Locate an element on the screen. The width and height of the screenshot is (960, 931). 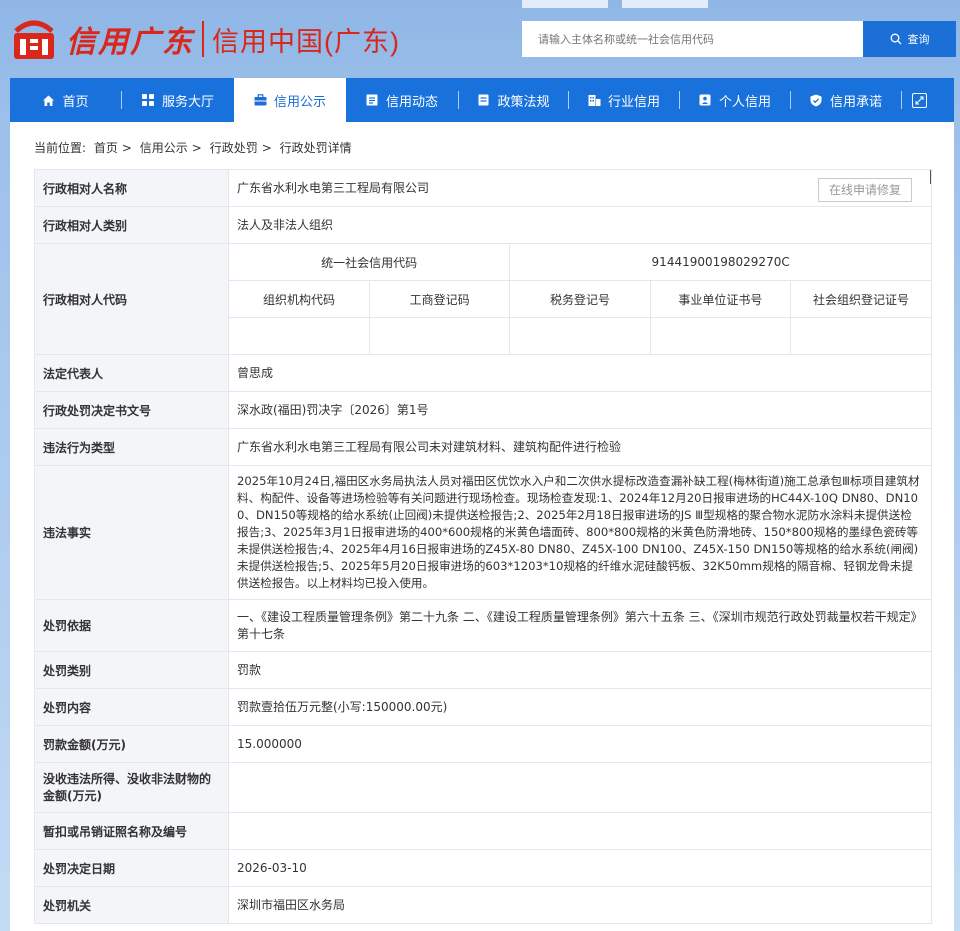
expand-icon is located at coordinates (919, 100).